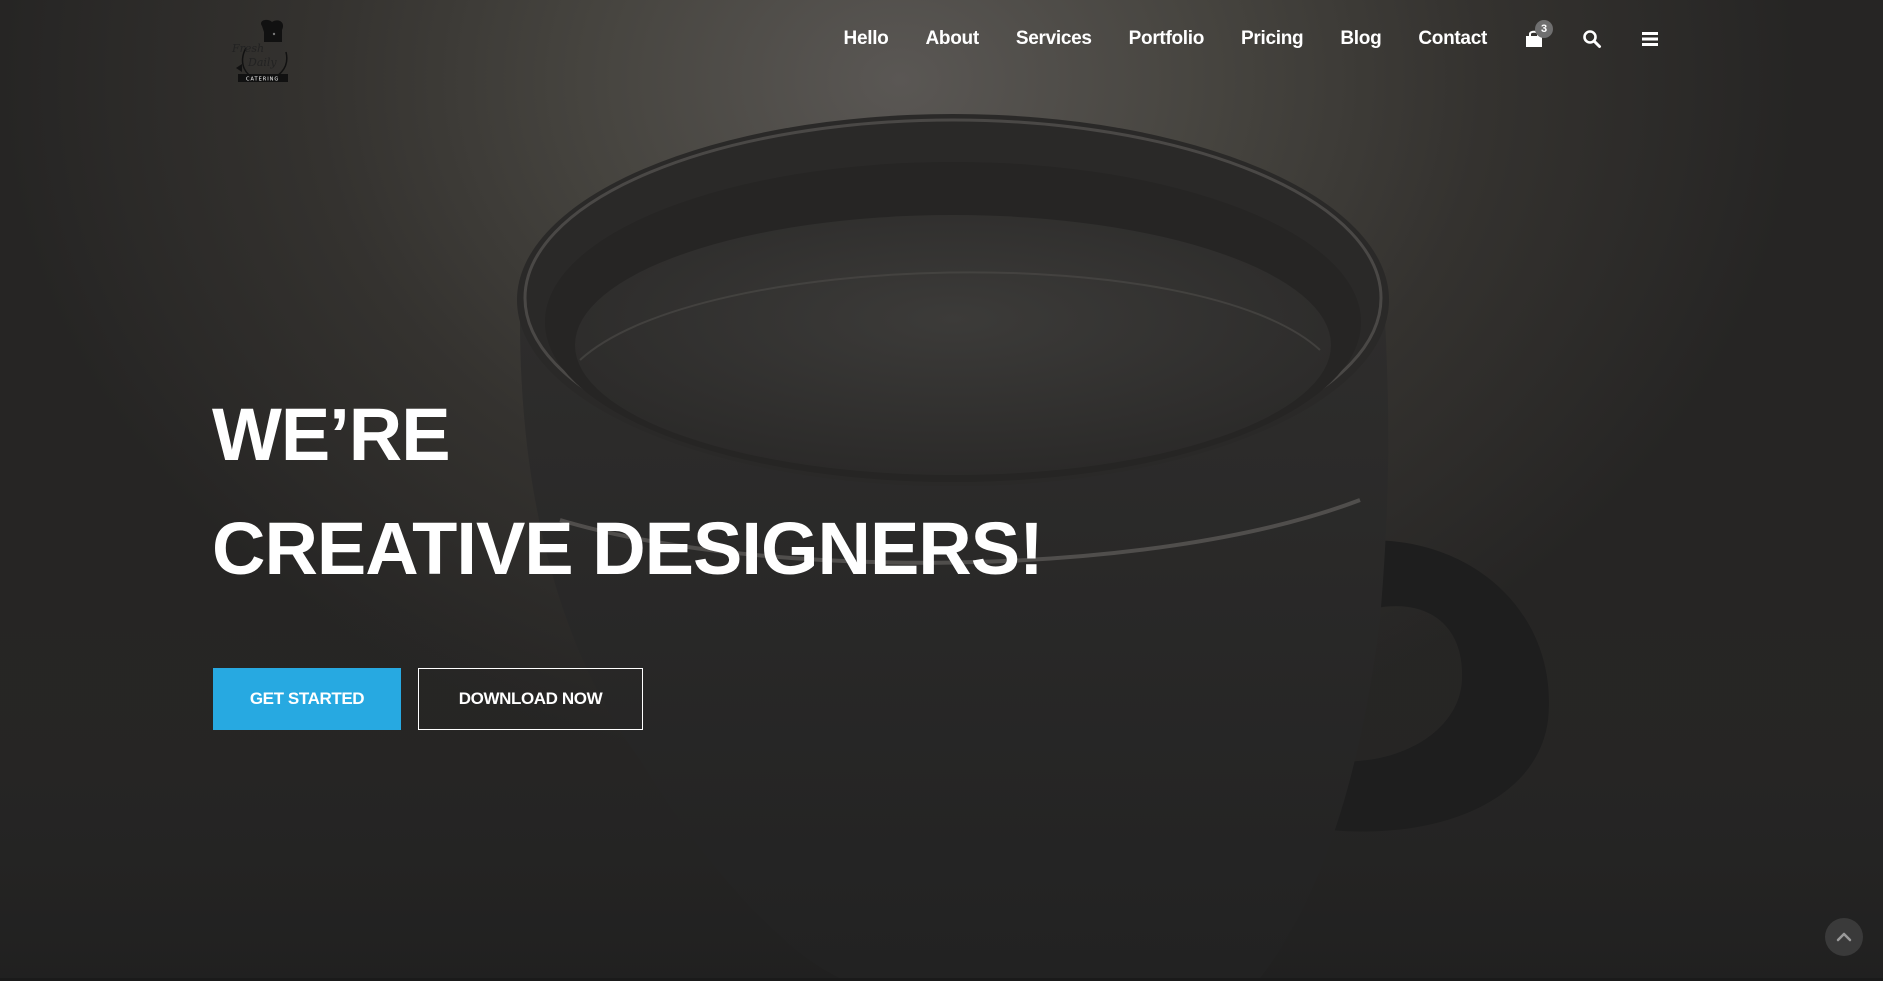 This screenshot has height=981, width=1883. Describe the element at coordinates (1360, 39) in the screenshot. I see `nav-item-blog: Blog` at that location.